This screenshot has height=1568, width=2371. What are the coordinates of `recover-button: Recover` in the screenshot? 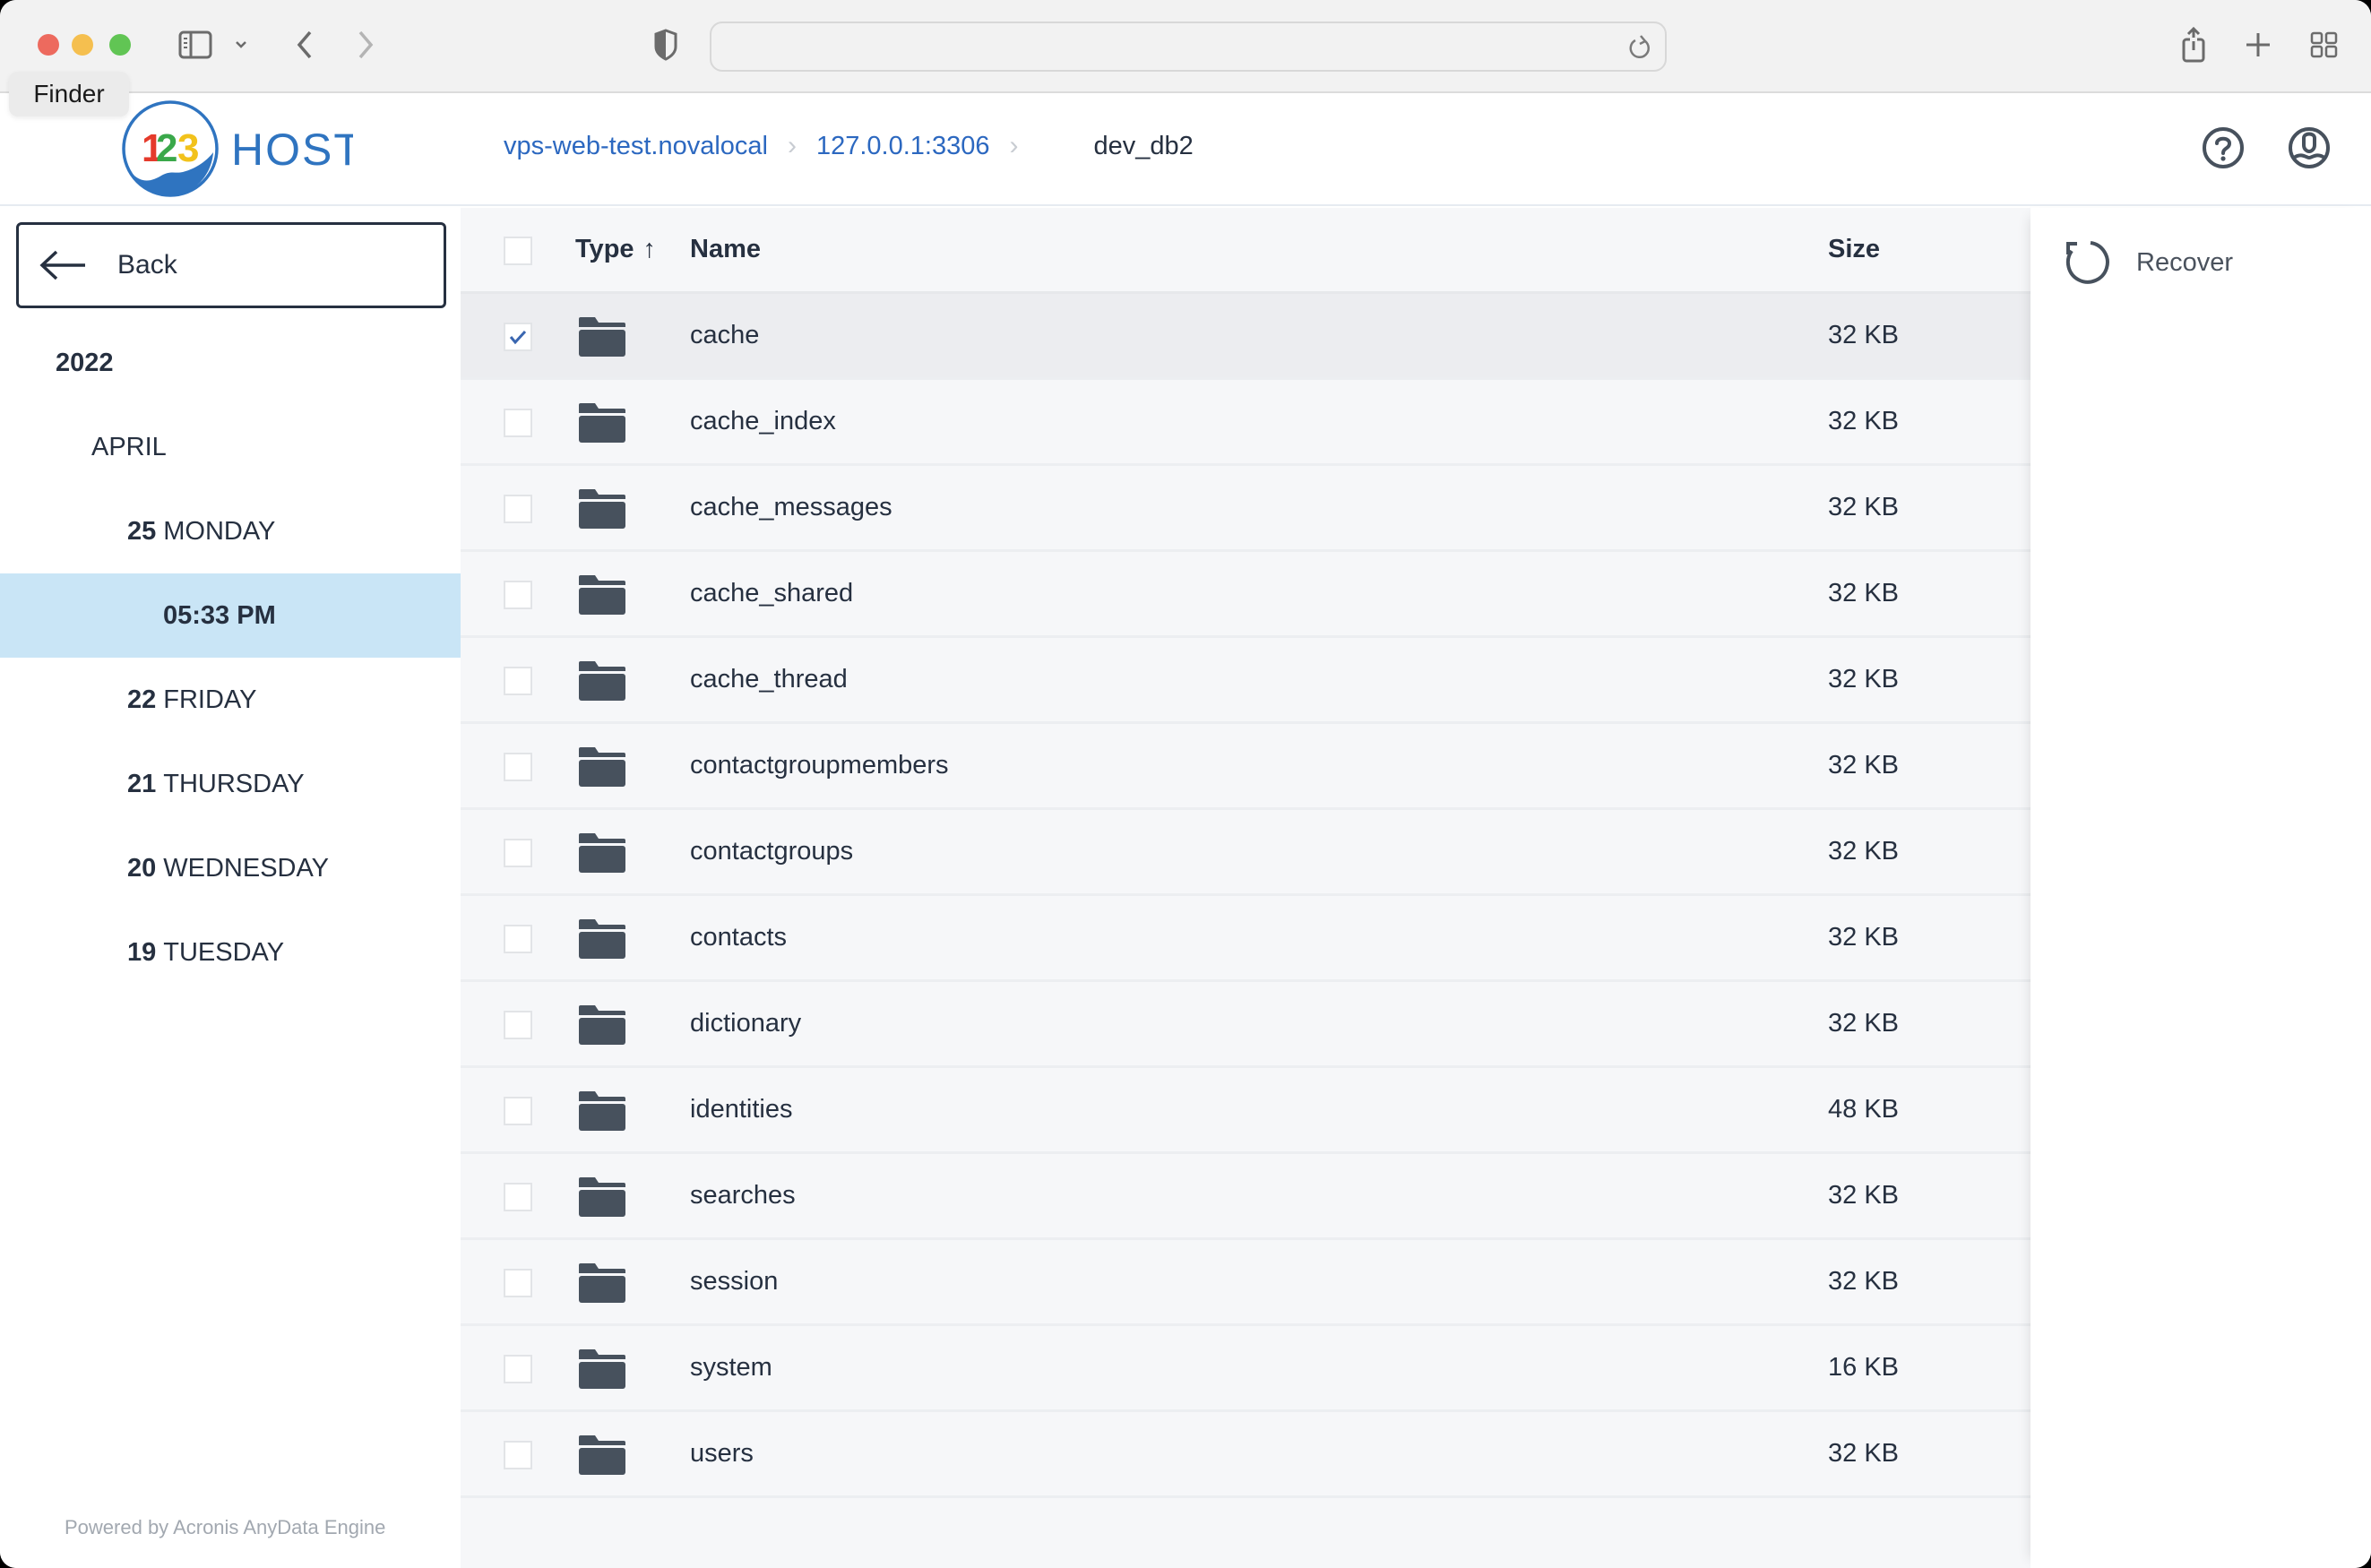 It's located at (2148, 262).